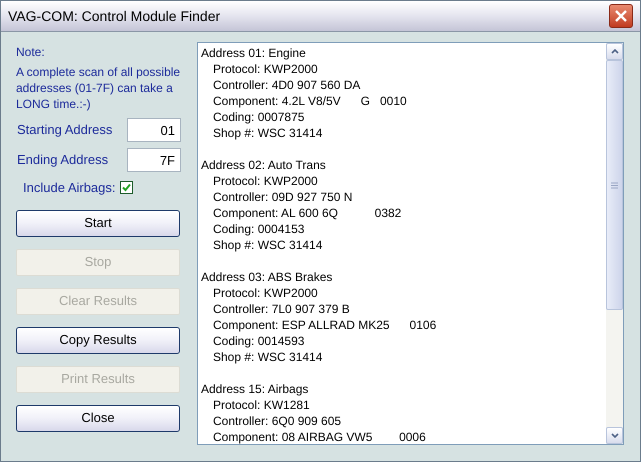  I want to click on result-line: Component: AL 600 6Q 0382, so click(307, 213).